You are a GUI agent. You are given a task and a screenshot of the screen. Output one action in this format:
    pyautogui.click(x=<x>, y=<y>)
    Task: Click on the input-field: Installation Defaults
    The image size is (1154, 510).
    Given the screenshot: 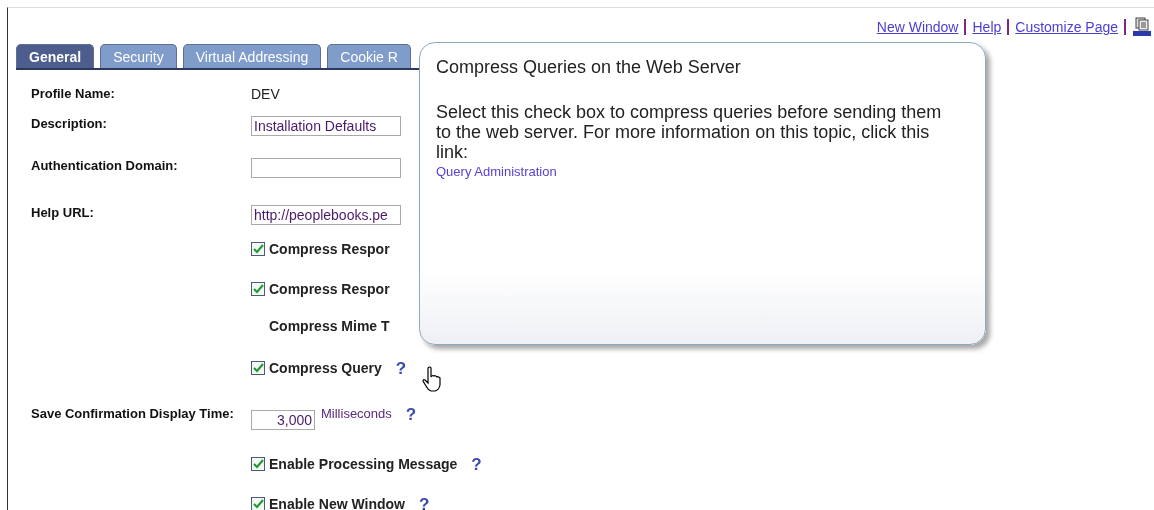 What is the action you would take?
    pyautogui.click(x=326, y=126)
    